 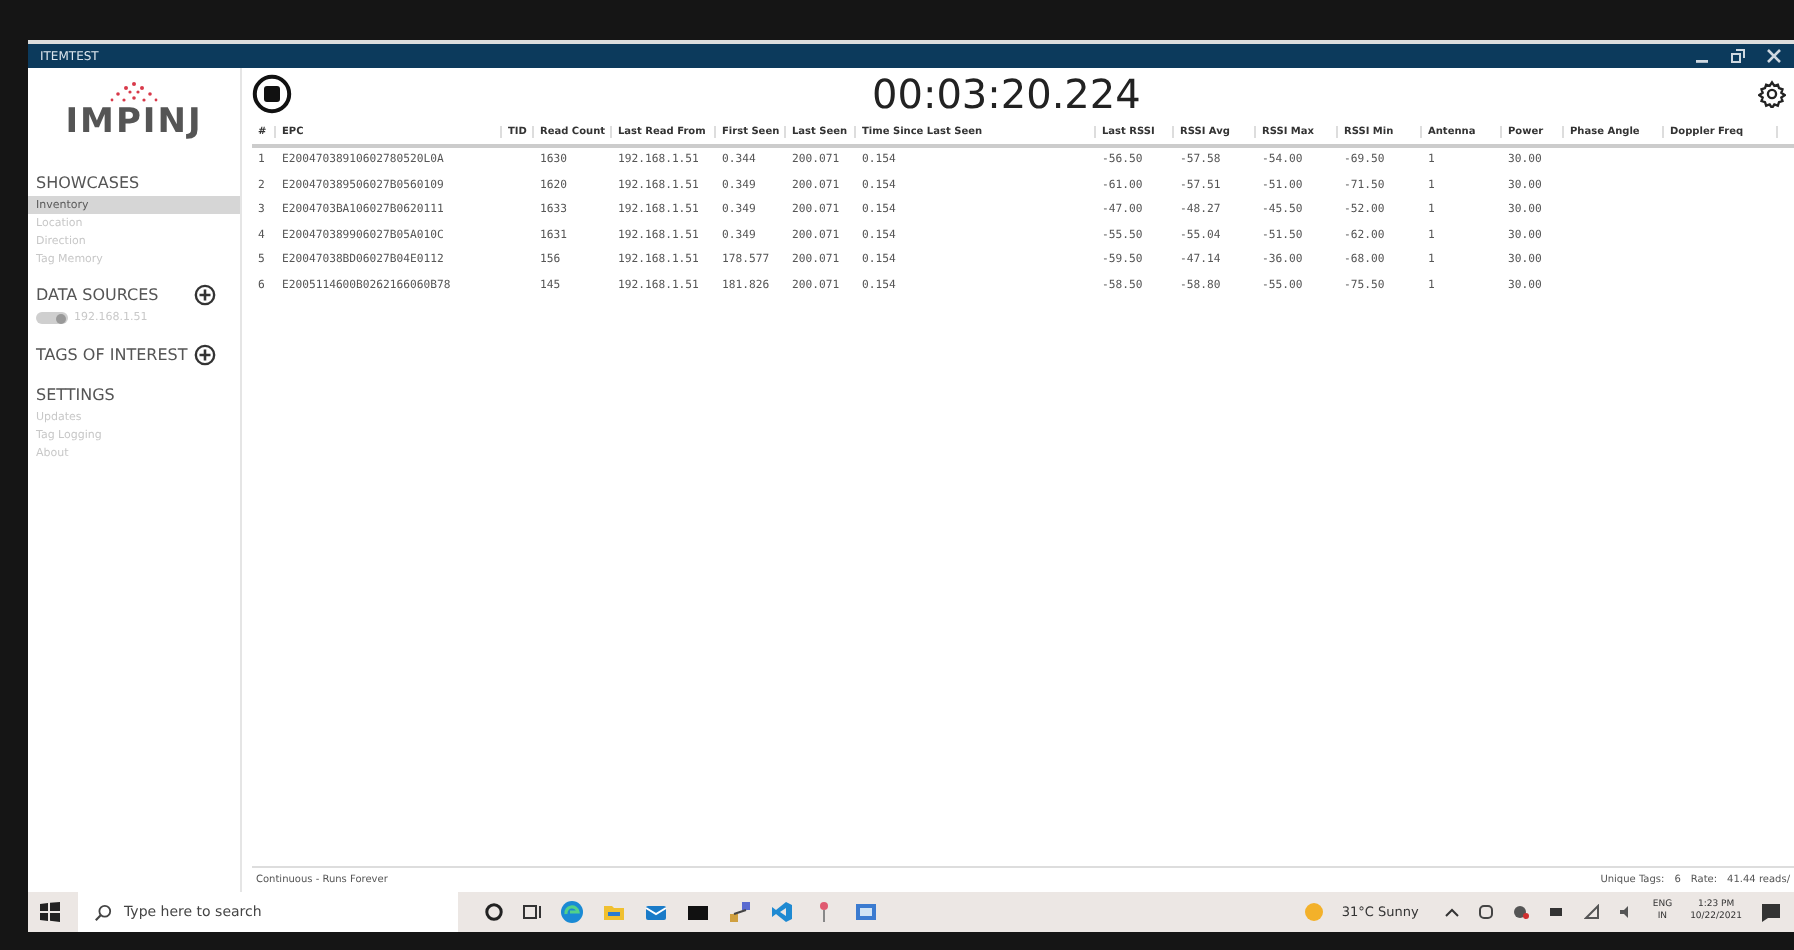 I want to click on battery-icon, so click(x=1557, y=912).